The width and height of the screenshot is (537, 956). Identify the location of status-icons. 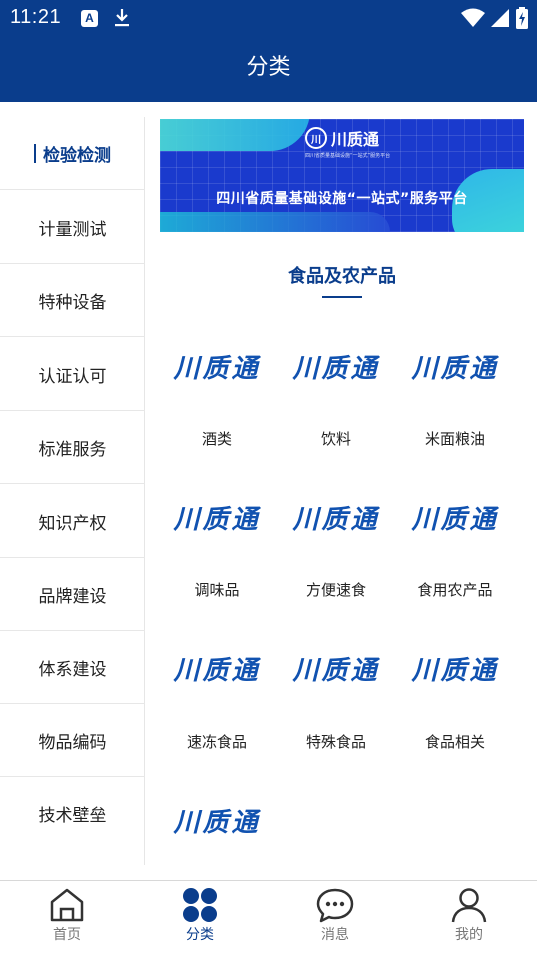
(495, 18).